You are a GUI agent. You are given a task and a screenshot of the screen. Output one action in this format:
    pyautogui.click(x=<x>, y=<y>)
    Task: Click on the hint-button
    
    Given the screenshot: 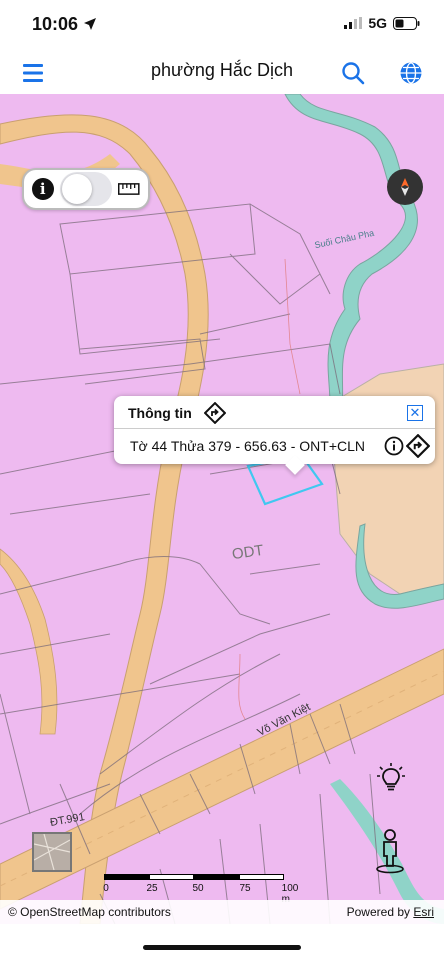 What is the action you would take?
    pyautogui.click(x=391, y=778)
    